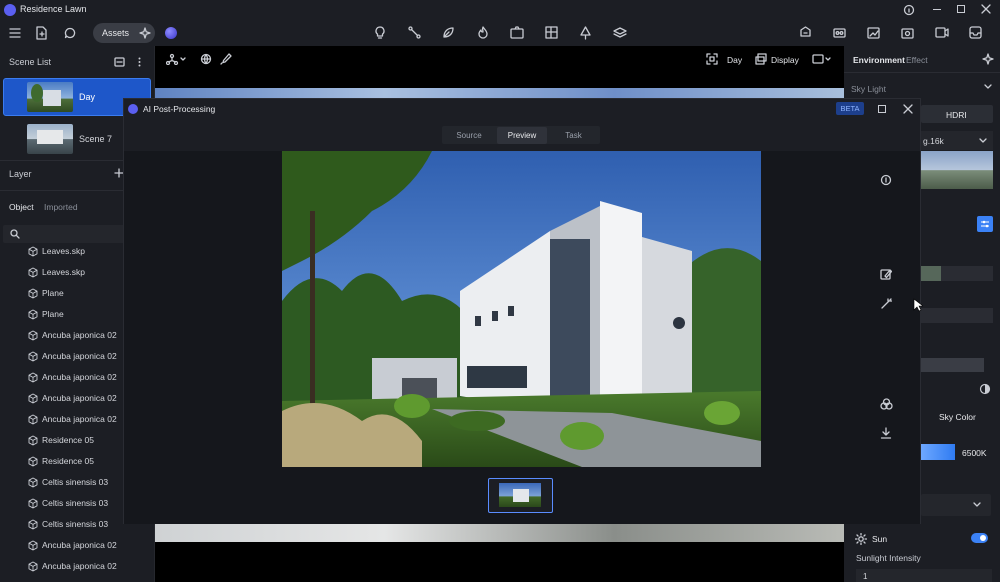 The height and width of the screenshot is (582, 1000). I want to click on minimize-button, so click(937, 9).